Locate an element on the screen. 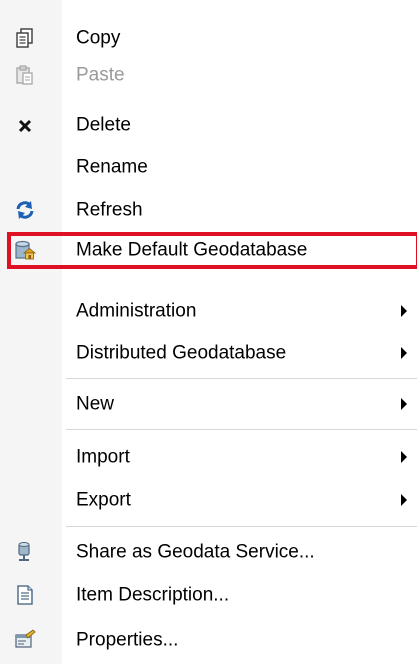 The image size is (417, 664). menu-item-make-default-geodatabase: Make Default Geodatabase is located at coordinates (208, 250).